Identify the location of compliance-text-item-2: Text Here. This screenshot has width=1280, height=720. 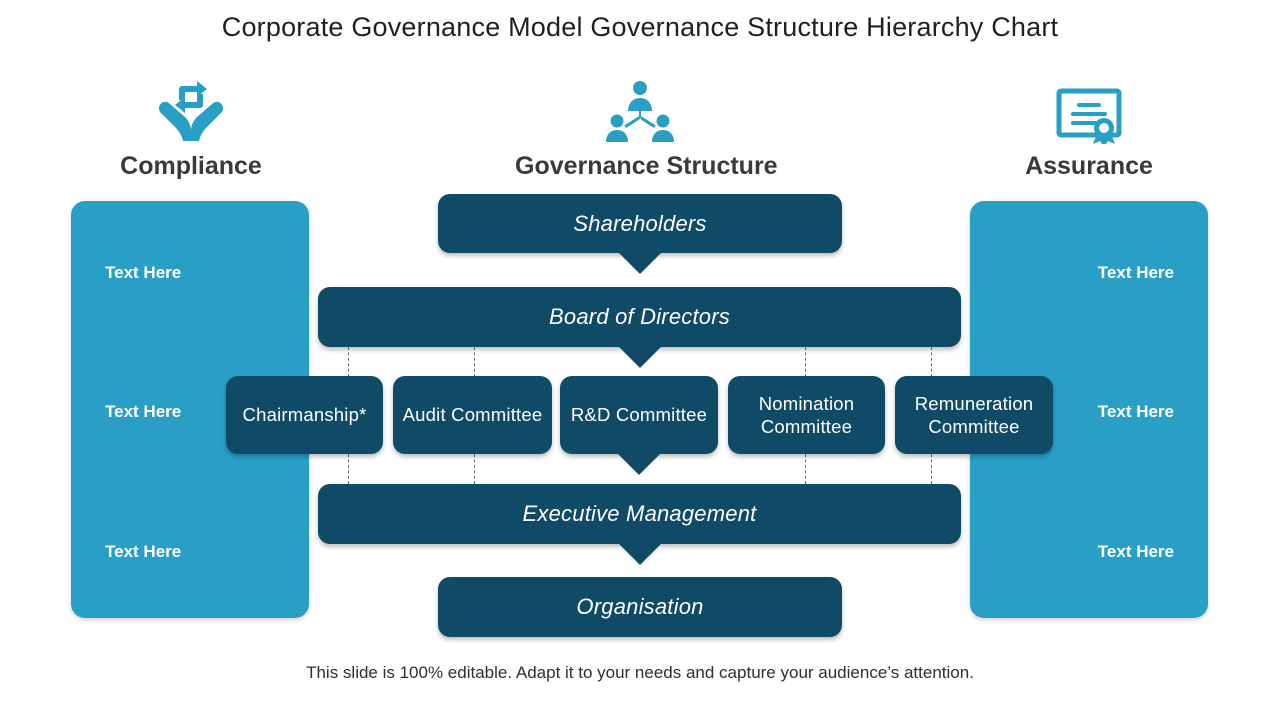
(143, 411).